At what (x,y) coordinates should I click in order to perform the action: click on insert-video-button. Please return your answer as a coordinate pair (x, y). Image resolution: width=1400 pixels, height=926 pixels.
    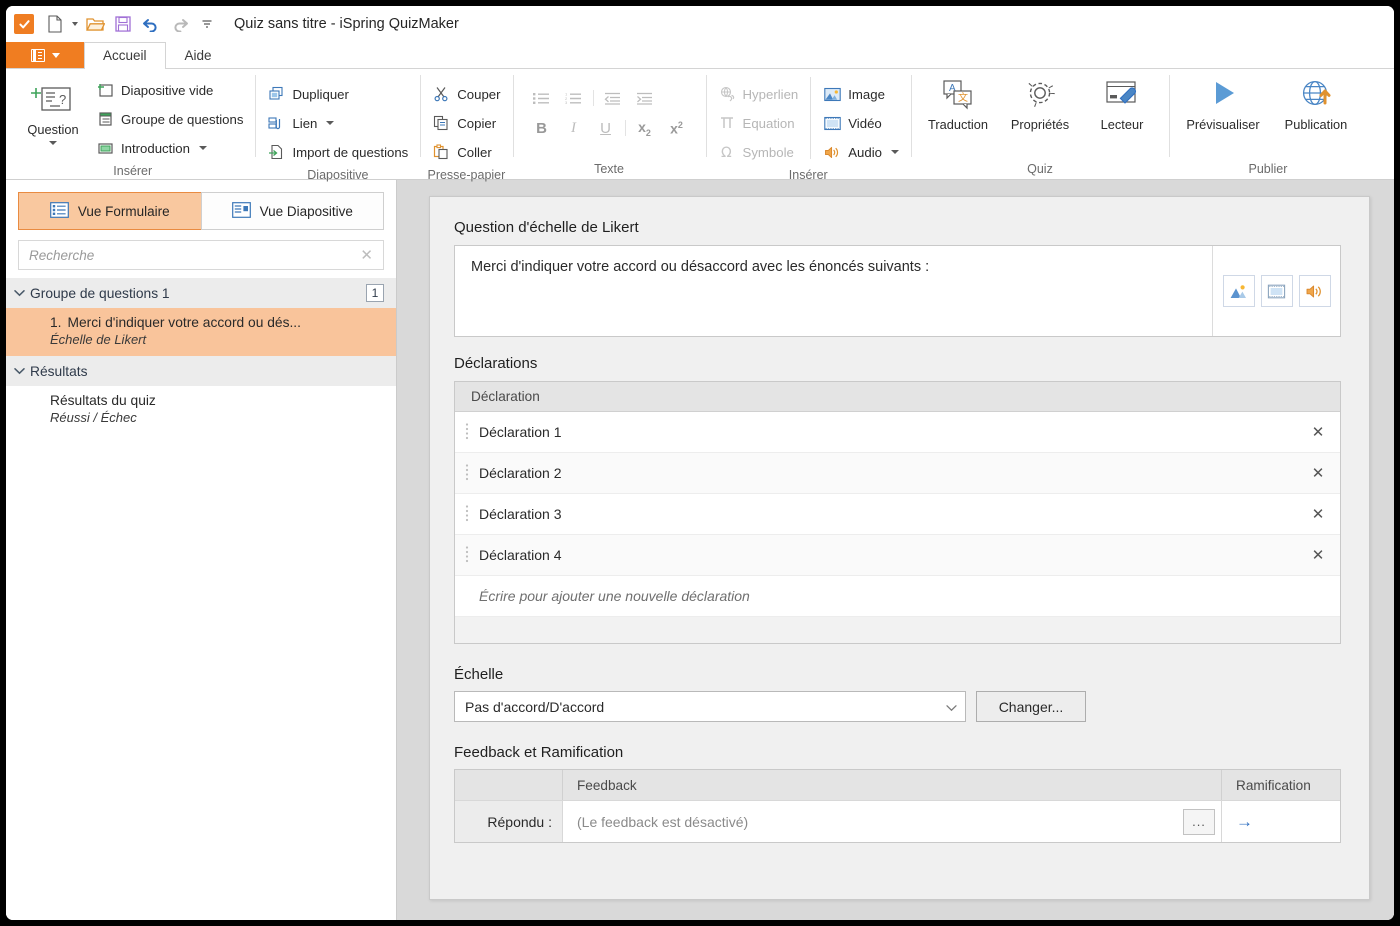
    Looking at the image, I should click on (1276, 291).